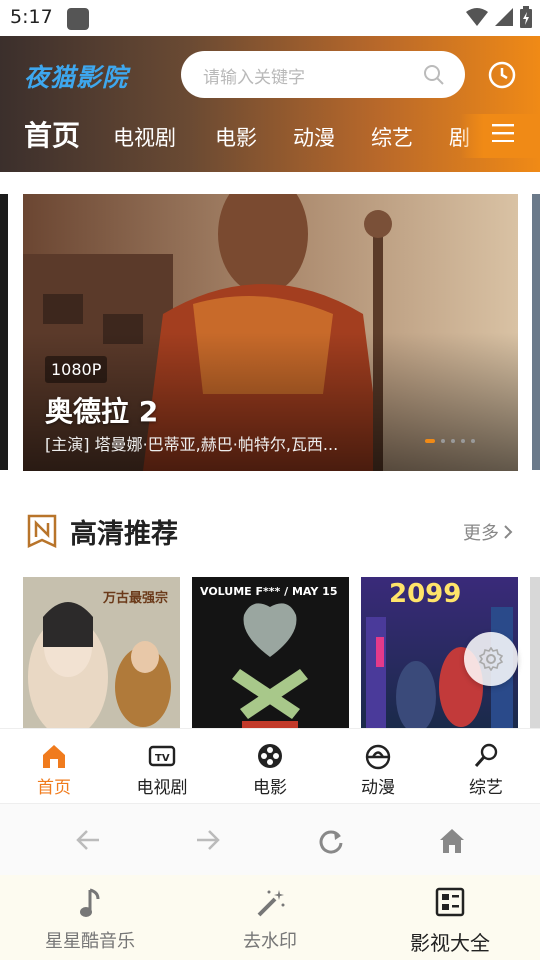 The height and width of the screenshot is (960, 540). I want to click on wifi-icon, so click(477, 17).